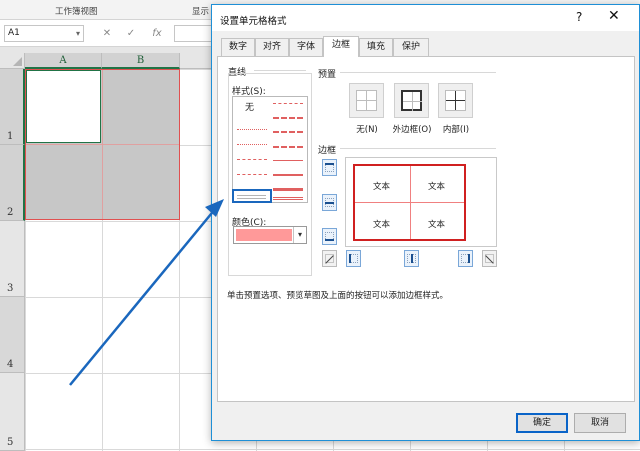 The image size is (640, 451). What do you see at coordinates (288, 103) in the screenshot?
I see `line-style-medium-dash-dot-dot` at bounding box center [288, 103].